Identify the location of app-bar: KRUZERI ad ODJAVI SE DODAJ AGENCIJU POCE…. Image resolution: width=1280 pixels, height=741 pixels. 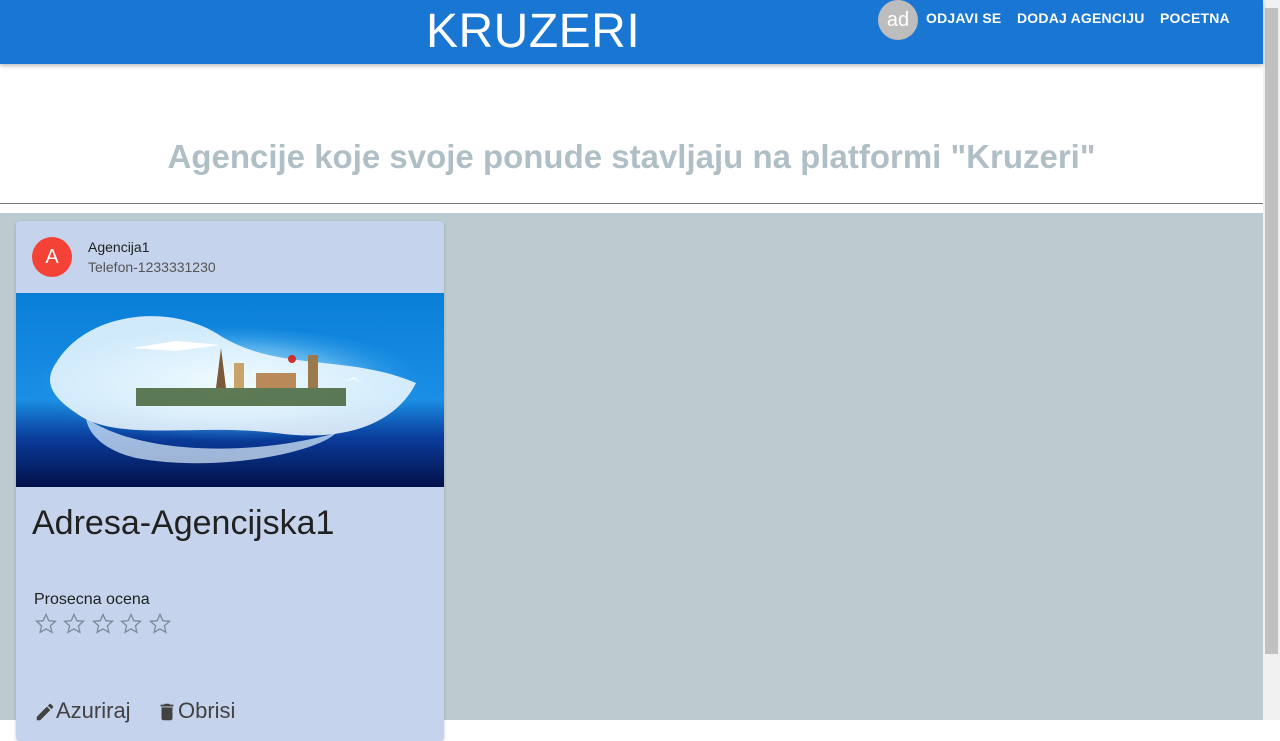
(631, 32).